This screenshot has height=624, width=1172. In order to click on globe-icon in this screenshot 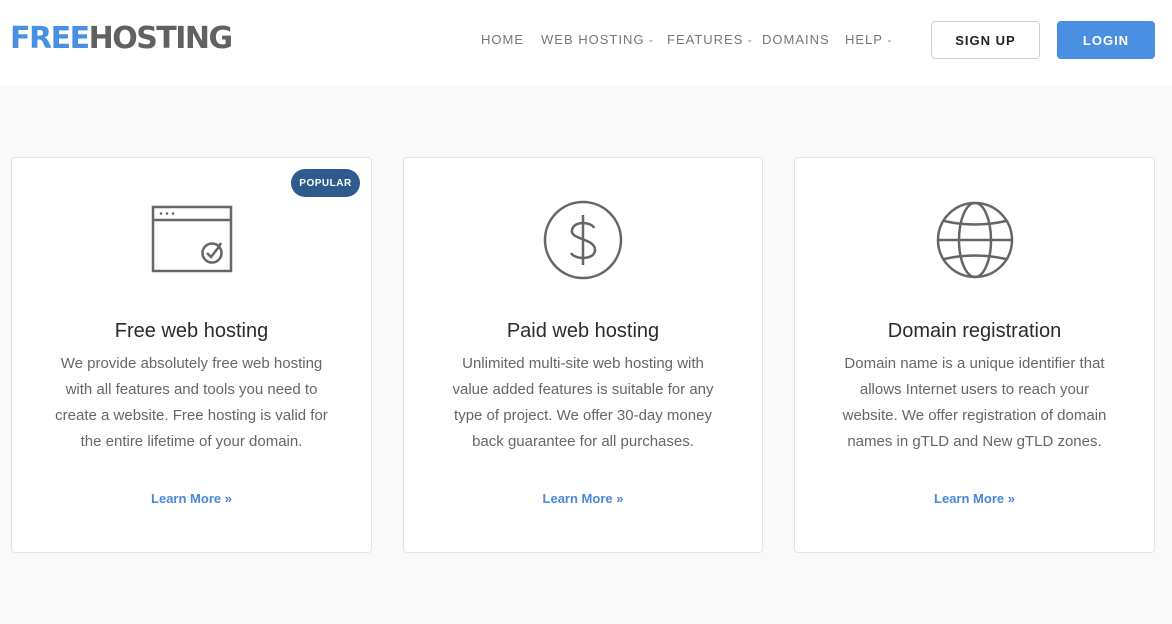, I will do `click(975, 240)`.